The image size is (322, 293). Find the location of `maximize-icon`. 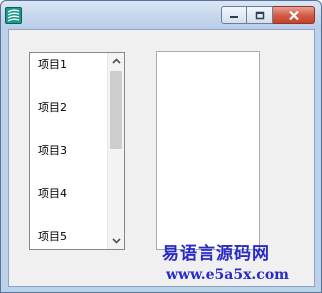

maximize-icon is located at coordinates (259, 15).